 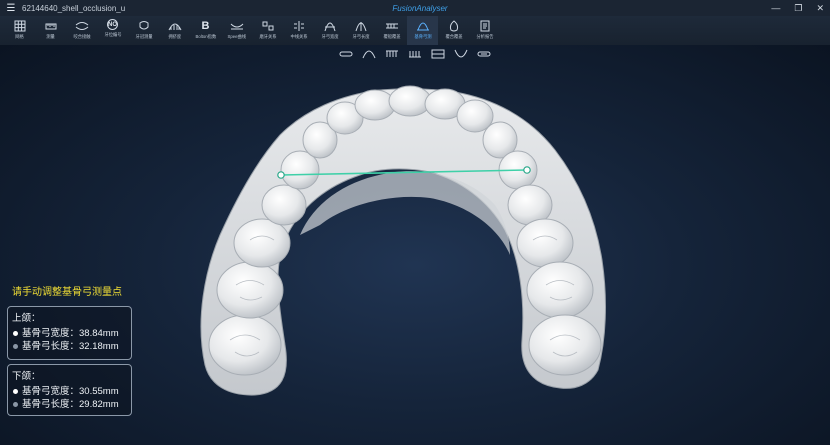 I want to click on tool-label: 牙冠测量, so click(x=143, y=36).